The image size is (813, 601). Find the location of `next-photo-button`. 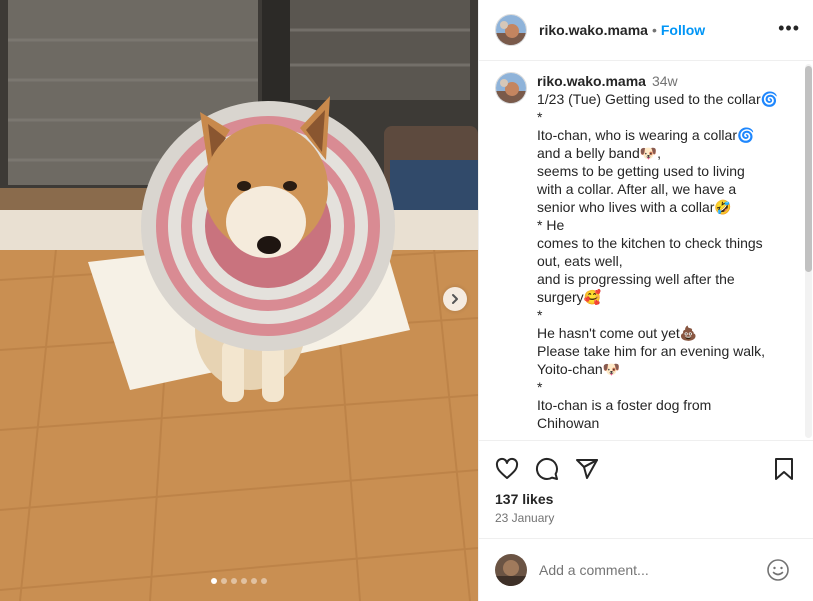

next-photo-button is located at coordinates (455, 299).